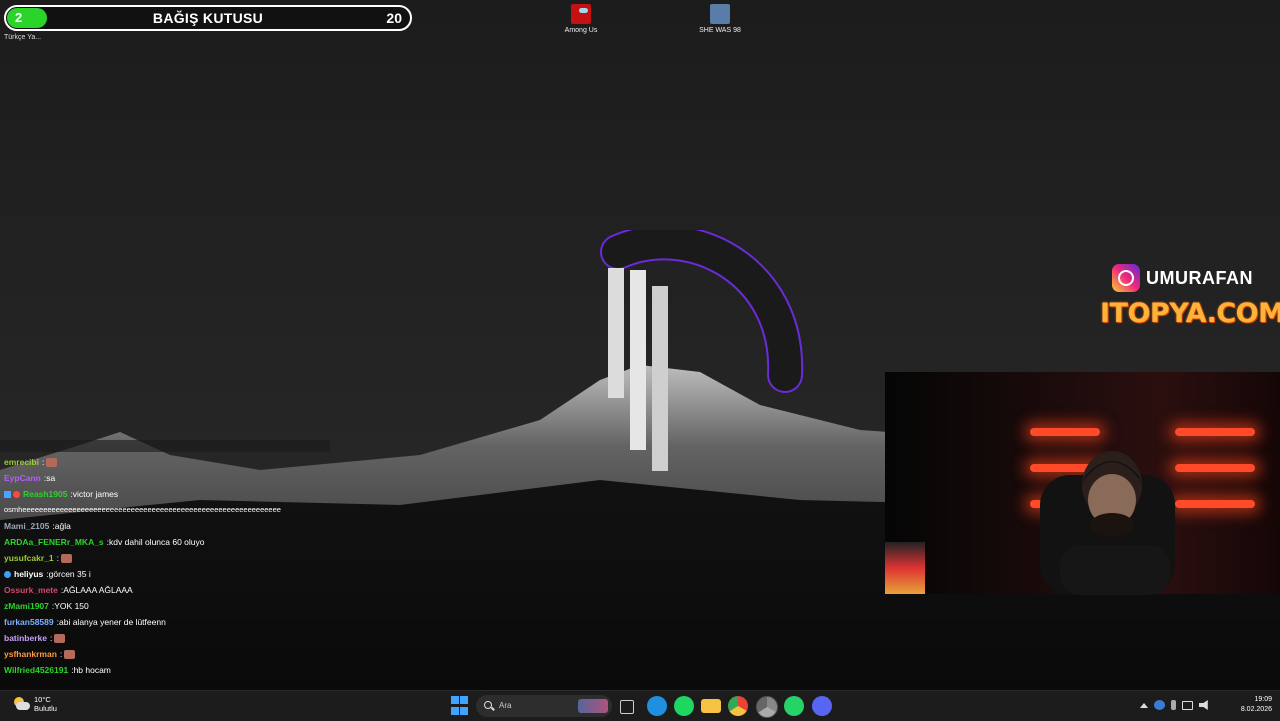 This screenshot has width=1280, height=721. What do you see at coordinates (1254, 705) in the screenshot?
I see `clock: 19:09 8.02.2026` at bounding box center [1254, 705].